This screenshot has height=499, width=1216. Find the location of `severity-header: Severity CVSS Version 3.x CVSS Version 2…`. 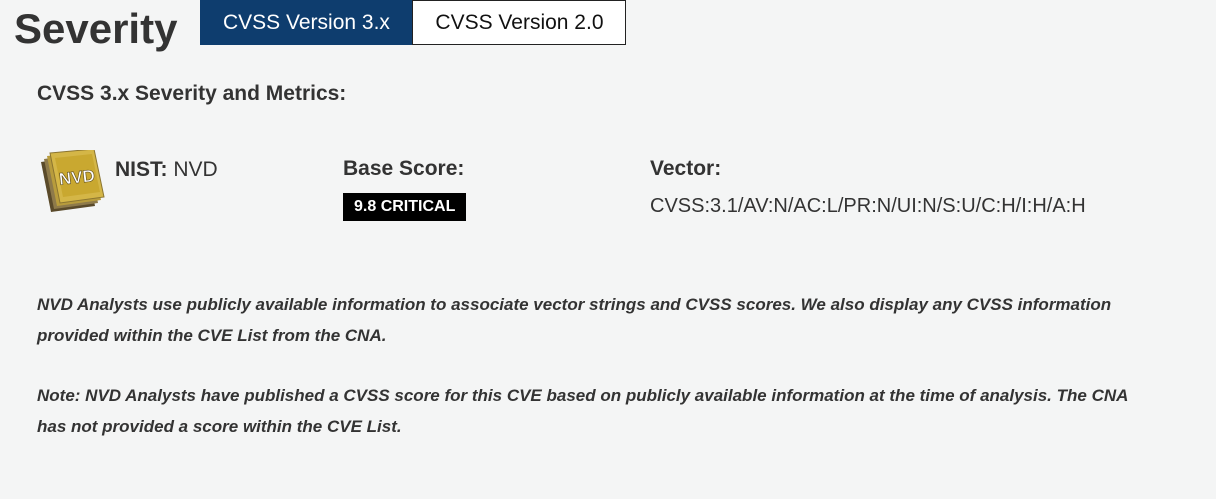

severity-header: Severity CVSS Version 3.x CVSS Version 2… is located at coordinates (320, 30).